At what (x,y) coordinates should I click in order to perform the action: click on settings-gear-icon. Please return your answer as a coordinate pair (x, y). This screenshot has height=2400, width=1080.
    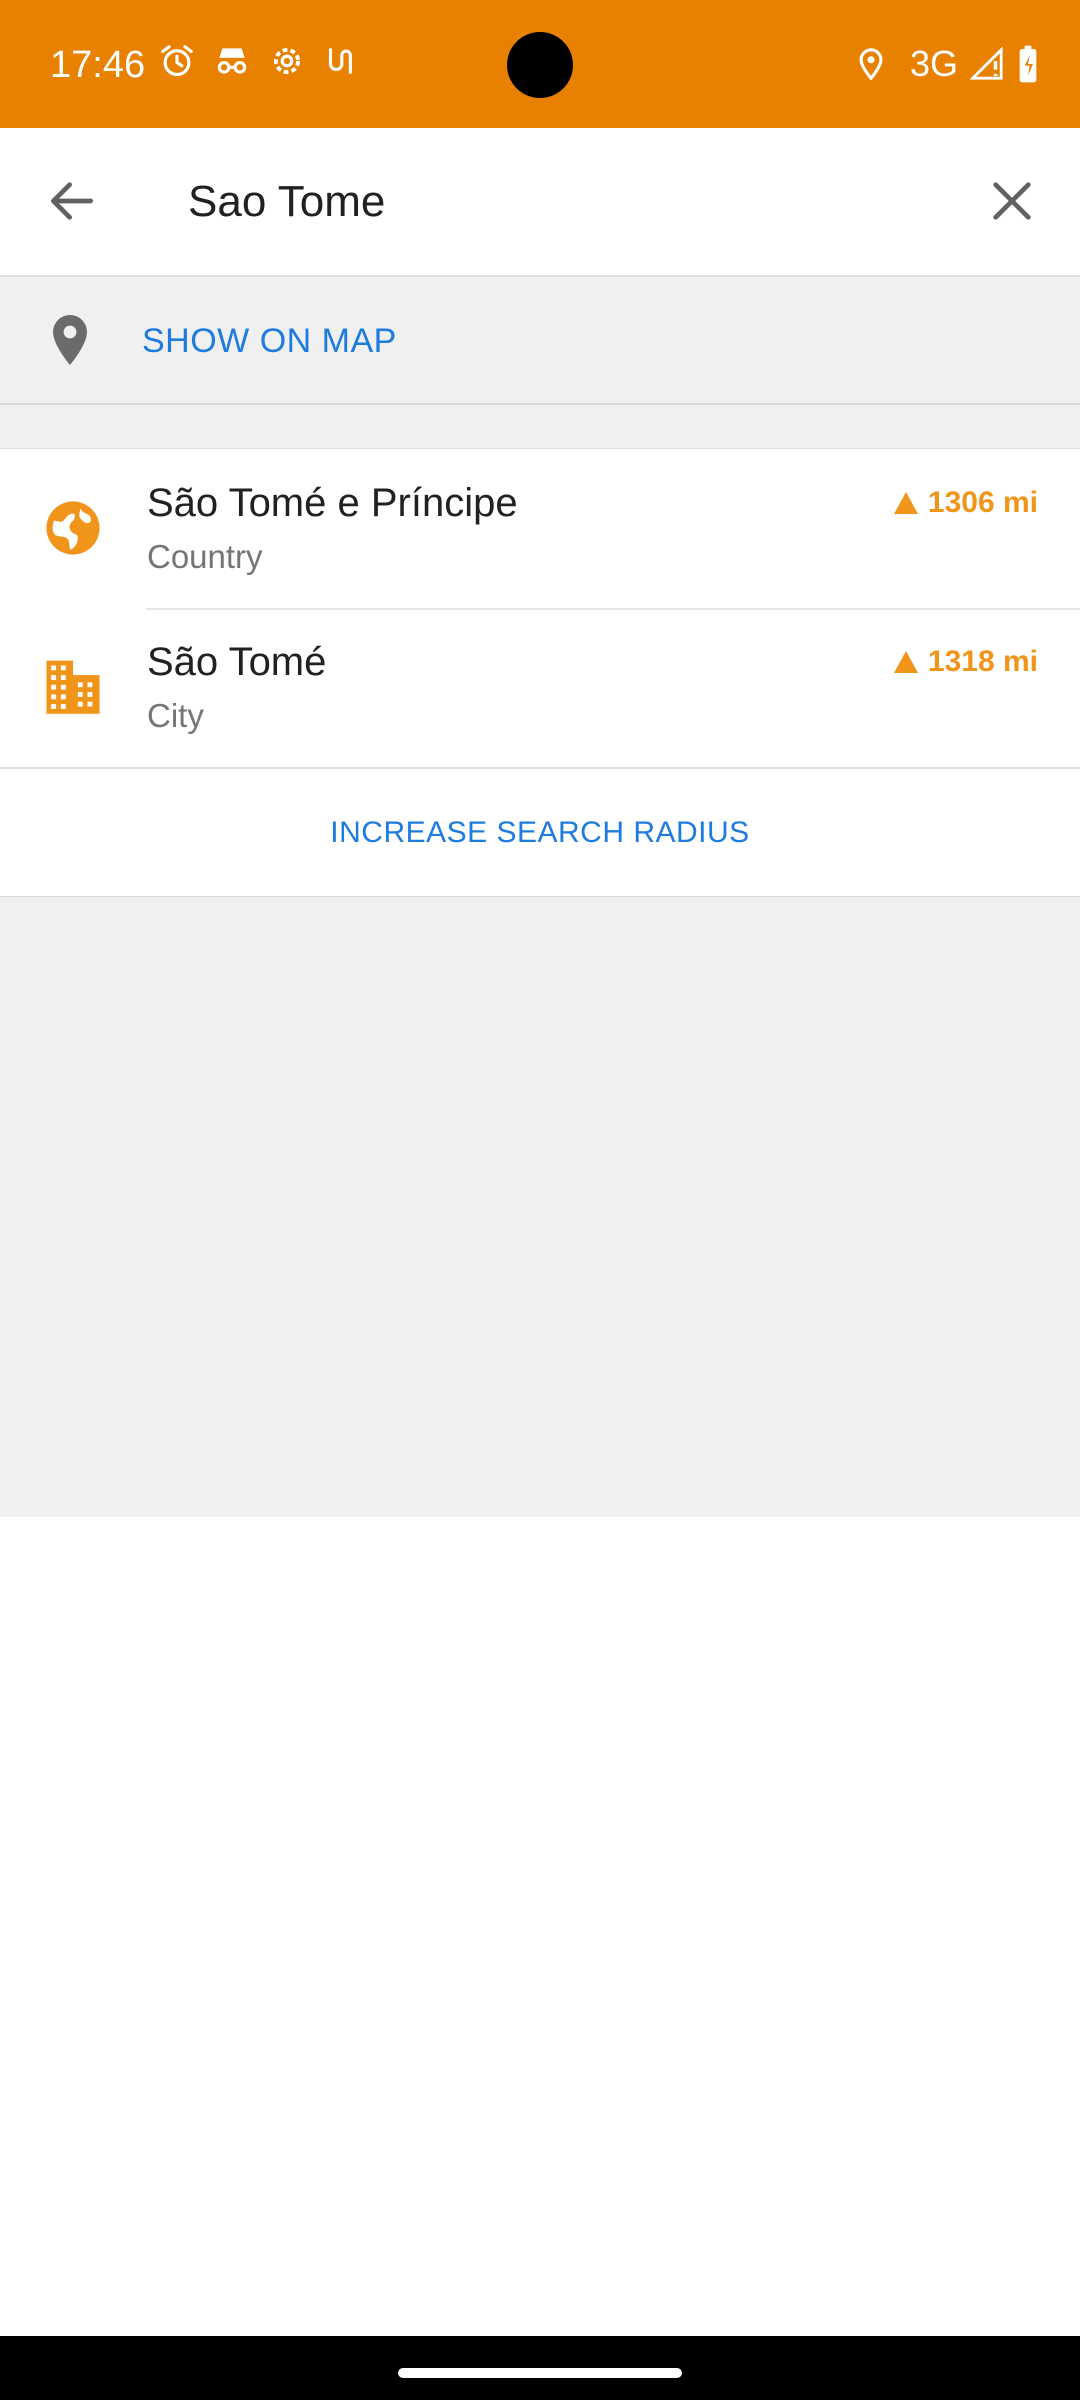
    Looking at the image, I should click on (287, 61).